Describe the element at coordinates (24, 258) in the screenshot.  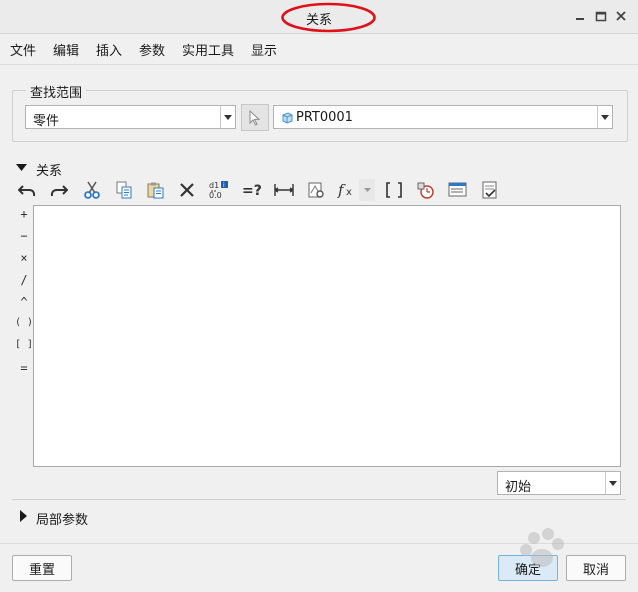
I see `operator-multiply-button: ×` at that location.